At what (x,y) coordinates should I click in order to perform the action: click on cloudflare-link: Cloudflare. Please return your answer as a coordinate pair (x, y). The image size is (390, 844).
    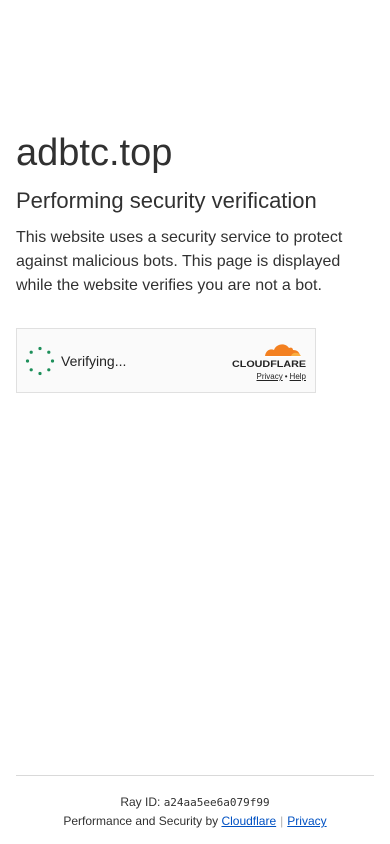
    Looking at the image, I should click on (248, 821).